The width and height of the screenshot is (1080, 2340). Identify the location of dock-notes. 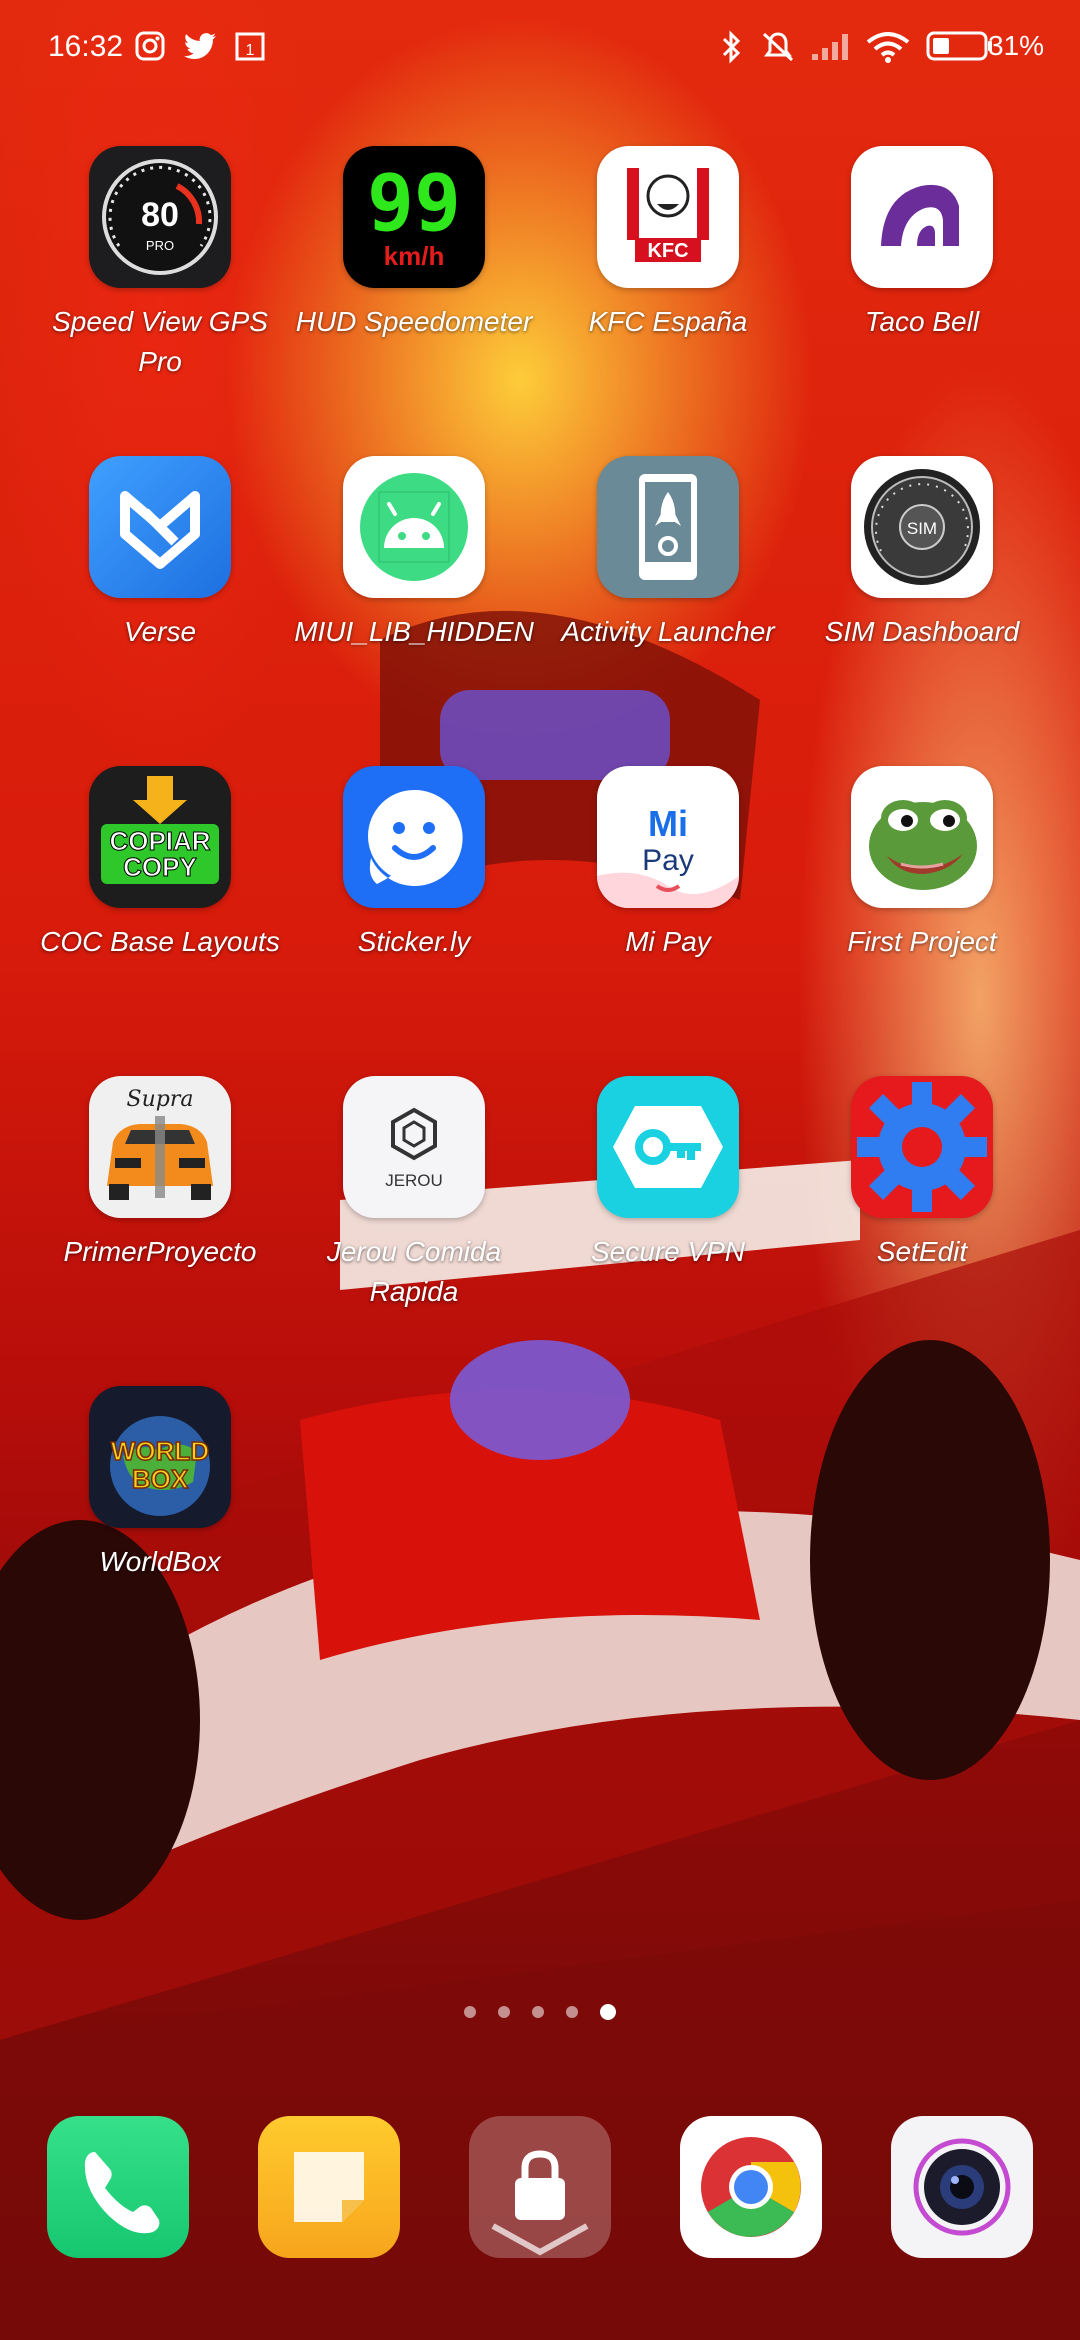
(329, 2187).